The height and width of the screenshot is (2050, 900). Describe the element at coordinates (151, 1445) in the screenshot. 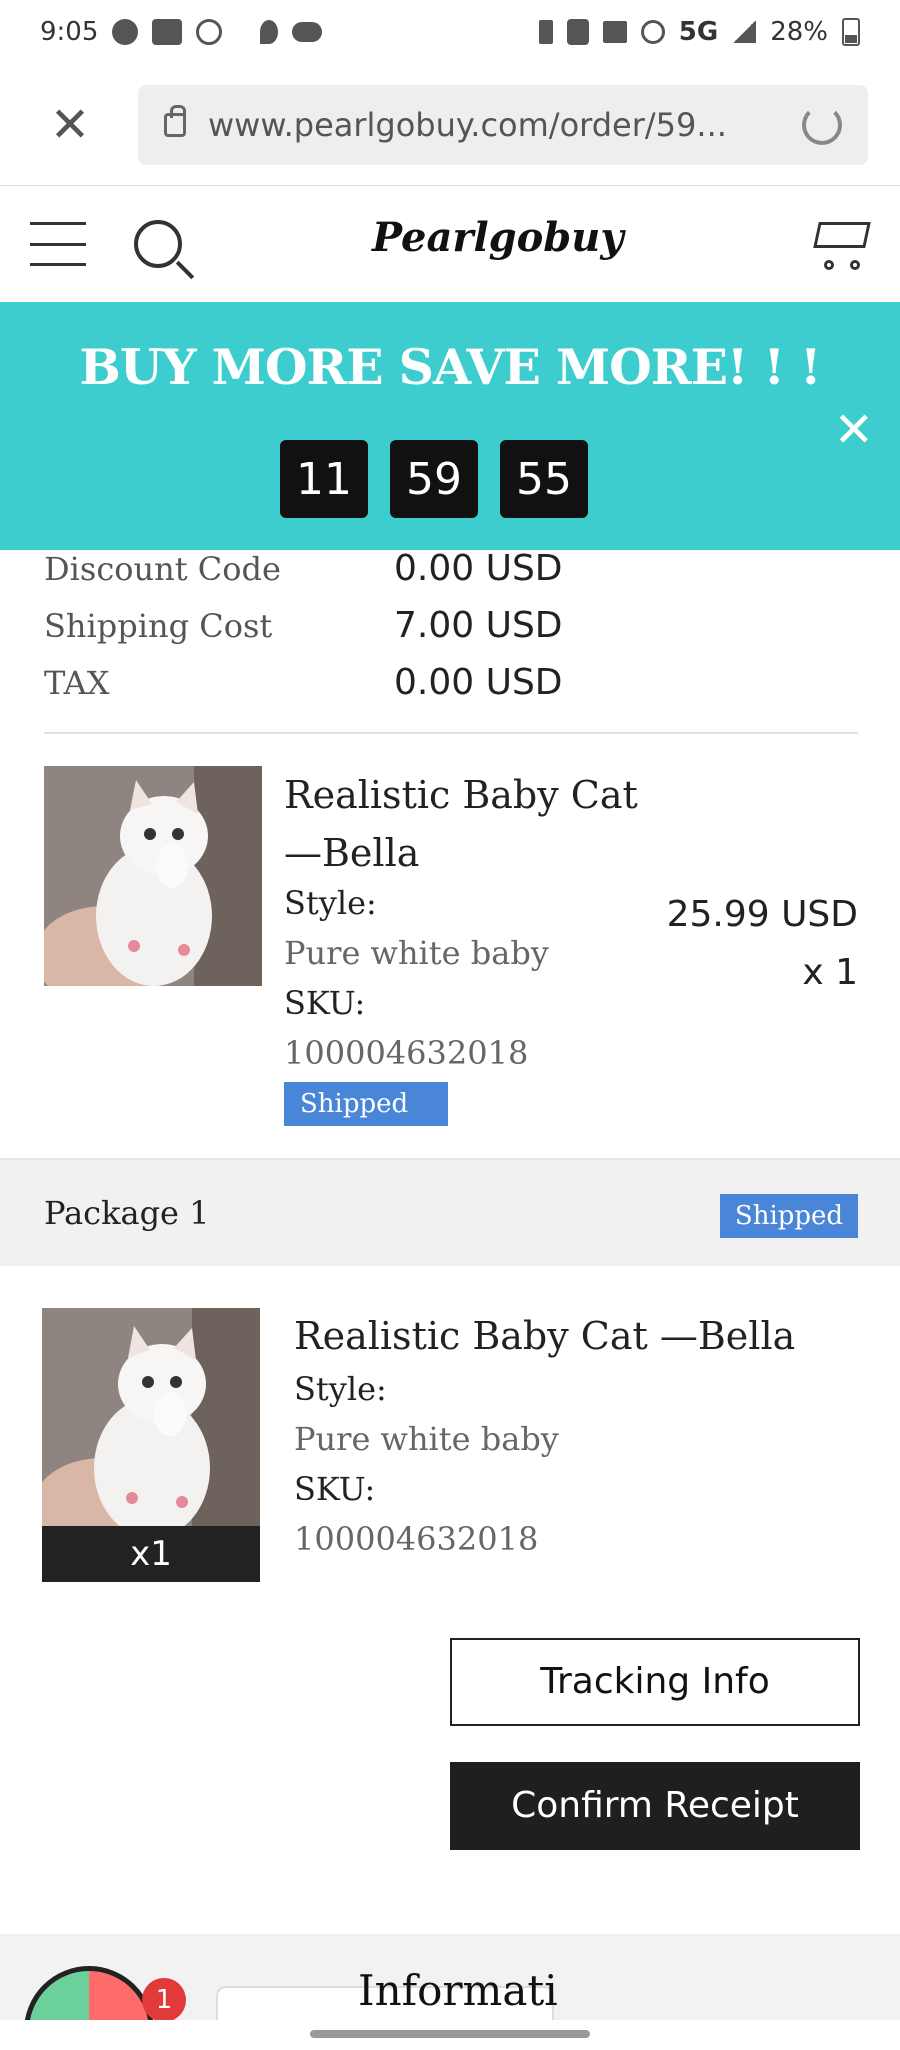

I see `product-image: x1` at that location.